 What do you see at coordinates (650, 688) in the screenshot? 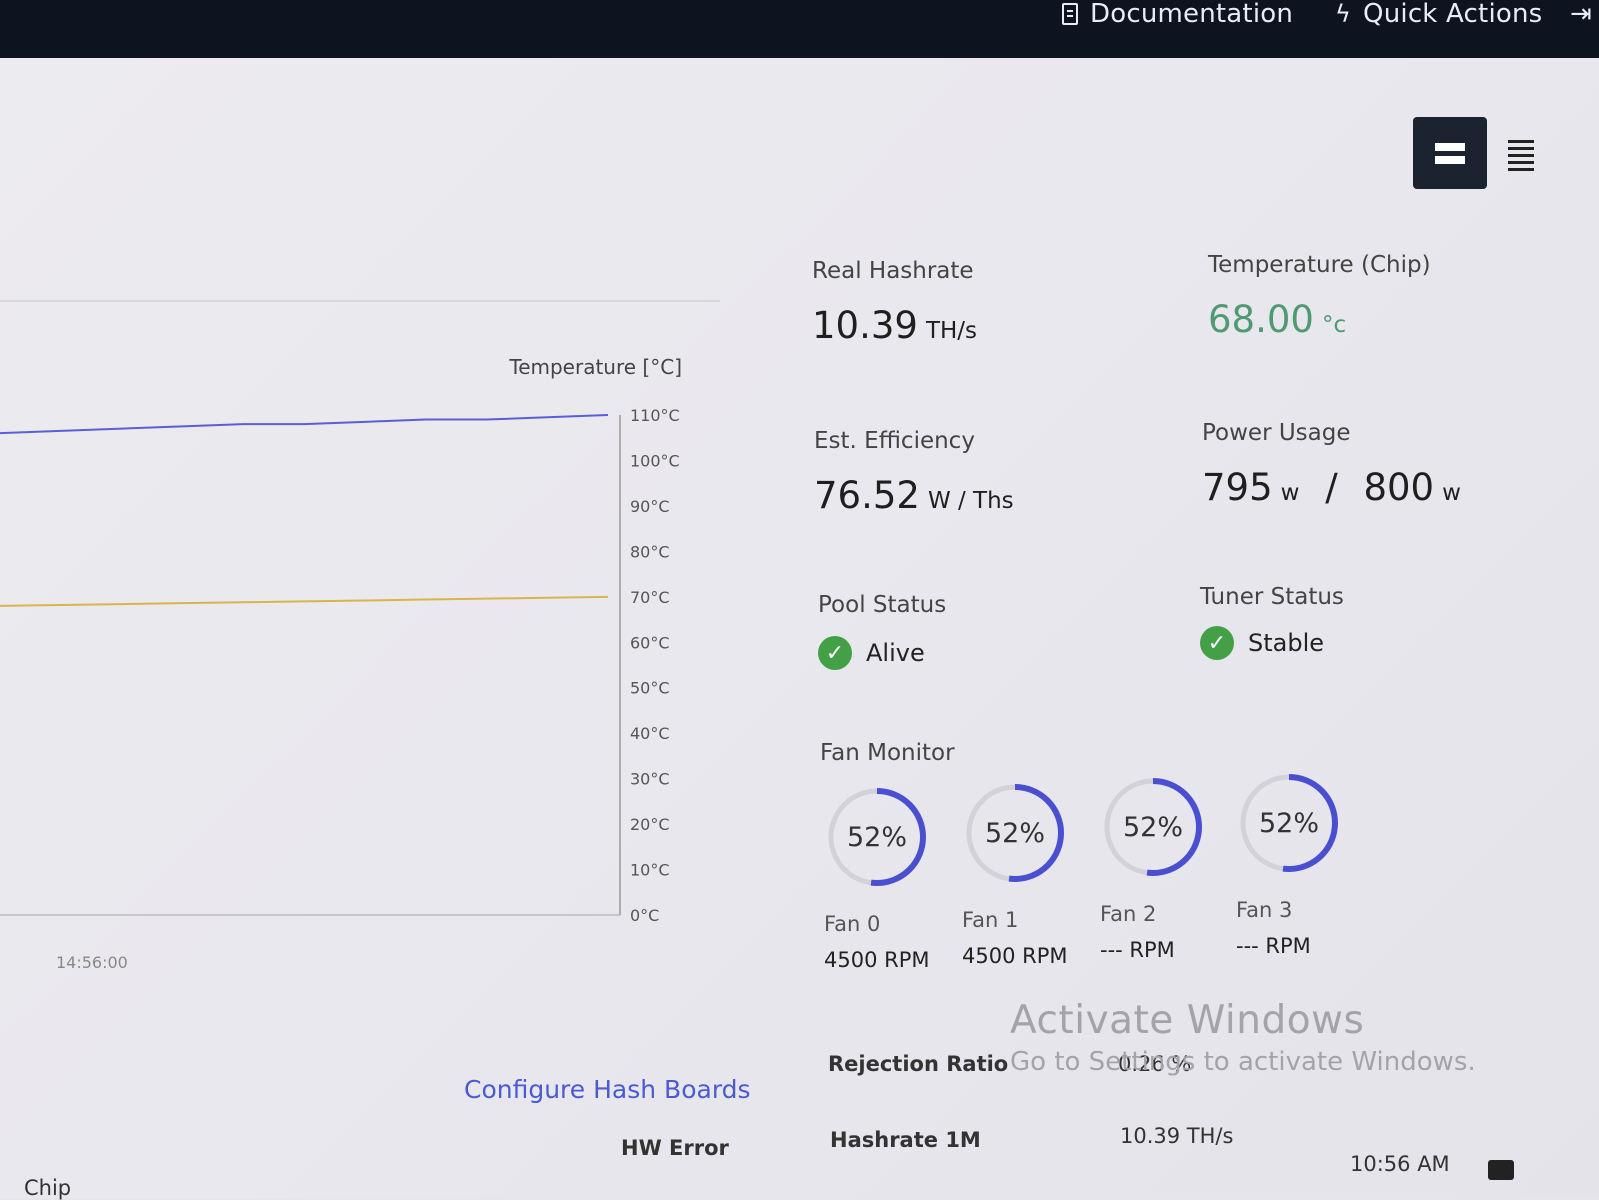
I see `y-tick-label: 50°C` at bounding box center [650, 688].